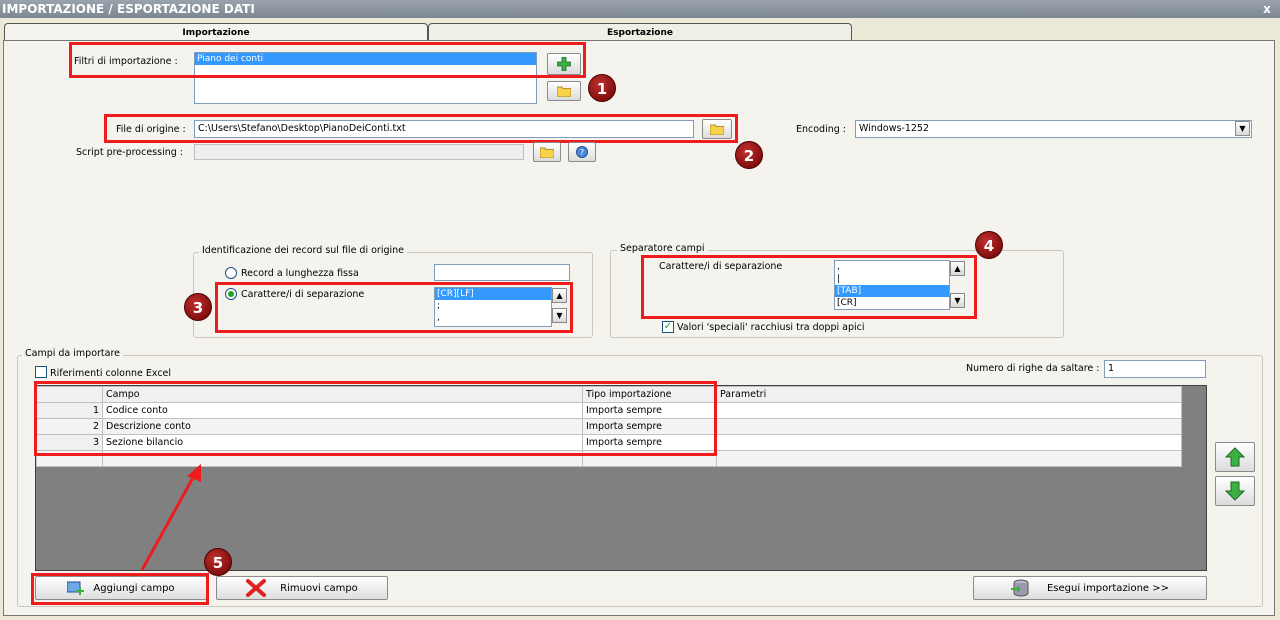 Image resolution: width=1280 pixels, height=620 pixels. What do you see at coordinates (1242, 128) in the screenshot?
I see `chevron-down-icon: ▼` at bounding box center [1242, 128].